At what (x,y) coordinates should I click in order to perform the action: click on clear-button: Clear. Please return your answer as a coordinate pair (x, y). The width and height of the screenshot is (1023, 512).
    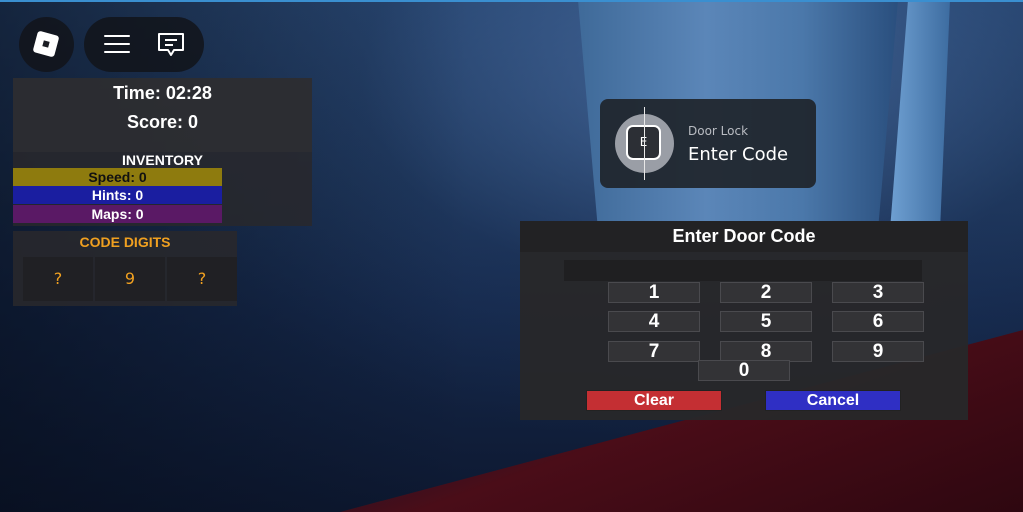
    Looking at the image, I should click on (654, 400).